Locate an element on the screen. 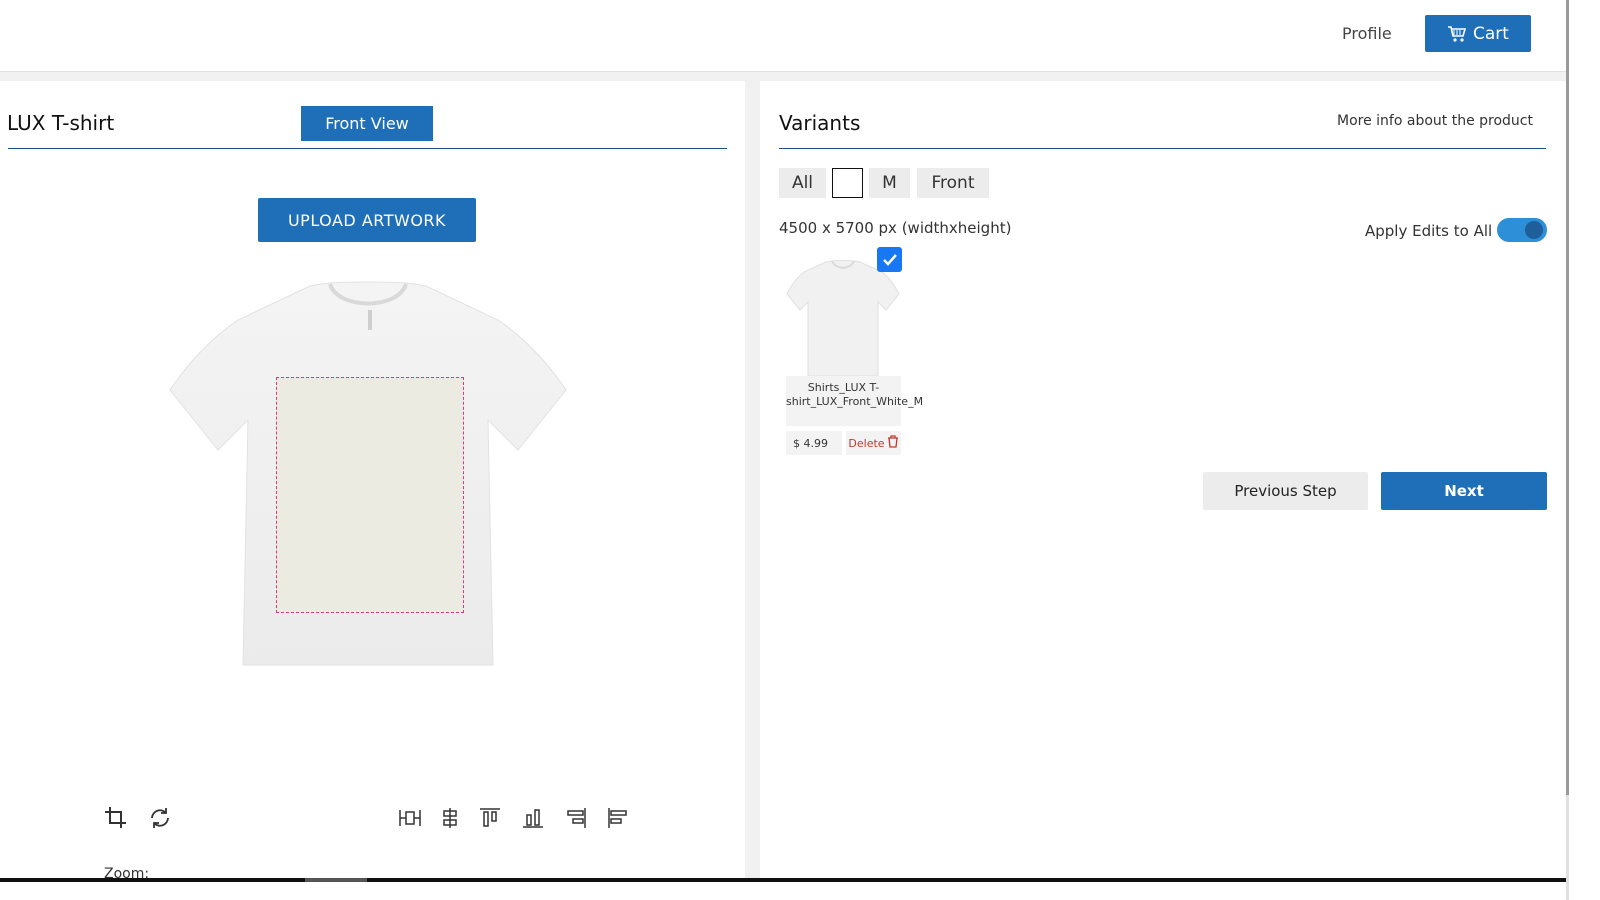 Image resolution: width=1600 pixels, height=900 pixels. front-view-button: Front View is located at coordinates (367, 123).